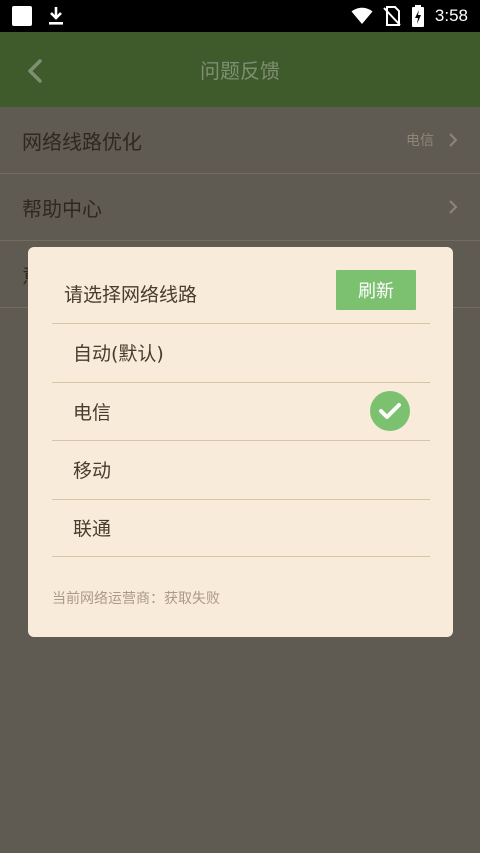  Describe the element at coordinates (376, 290) in the screenshot. I see `refresh-button: 刷新` at that location.